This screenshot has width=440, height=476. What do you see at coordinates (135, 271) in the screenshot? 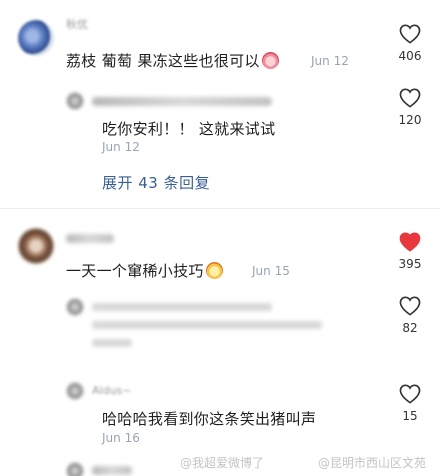
I see `comment-text-content: 一天一个窜稀小技巧` at bounding box center [135, 271].